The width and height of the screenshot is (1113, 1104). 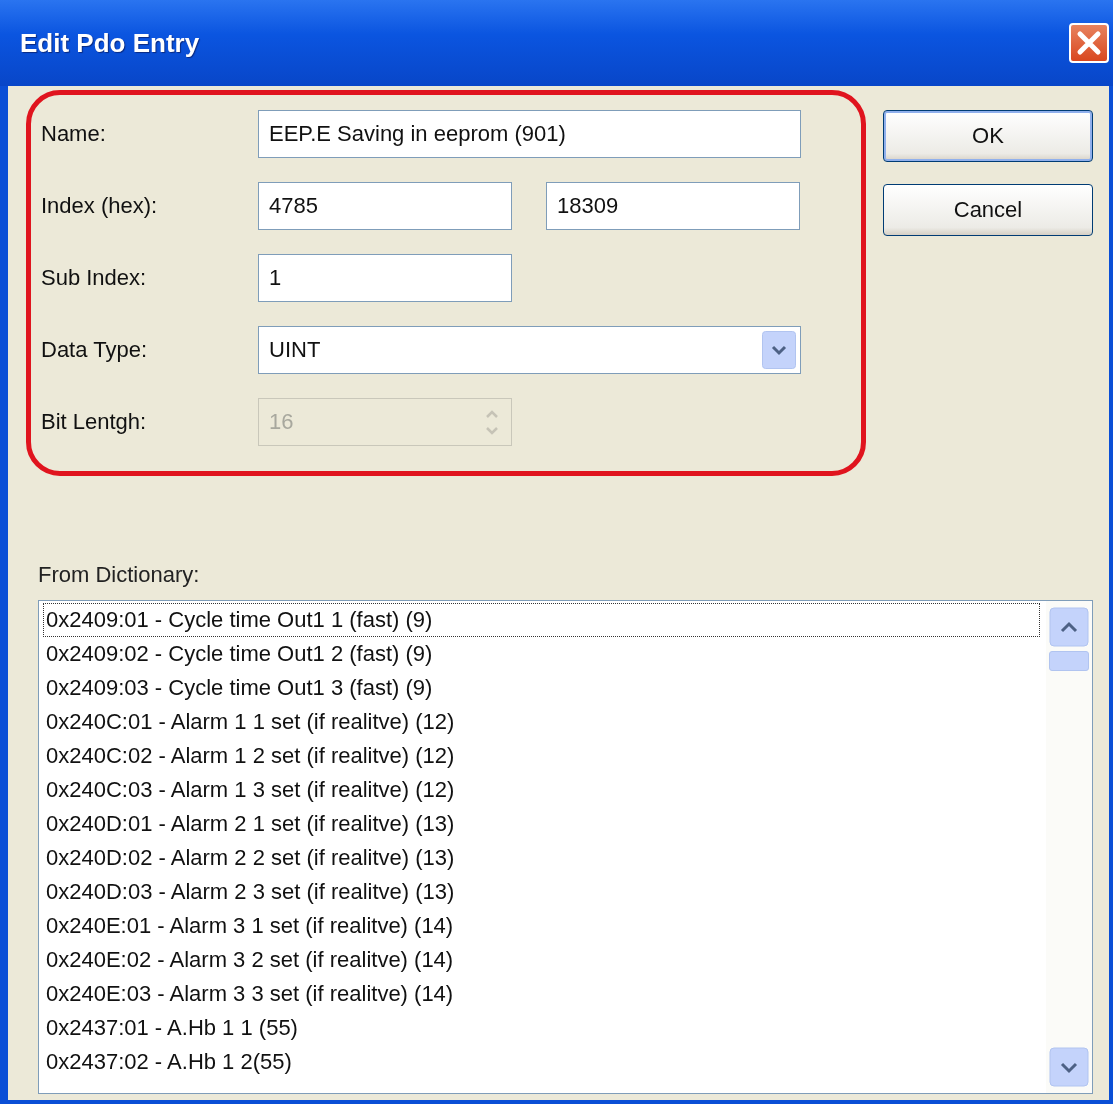 I want to click on field-label: Sub Index:, so click(x=94, y=278).